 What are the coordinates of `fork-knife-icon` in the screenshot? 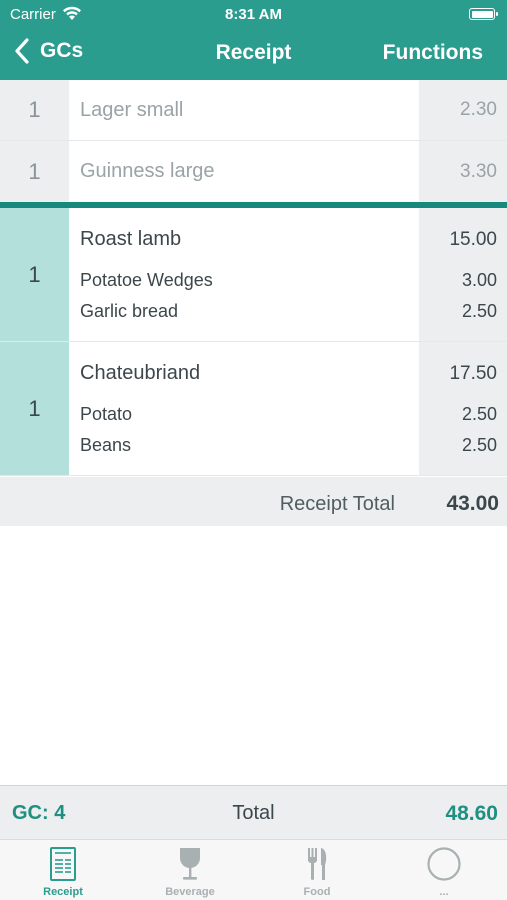 It's located at (317, 864).